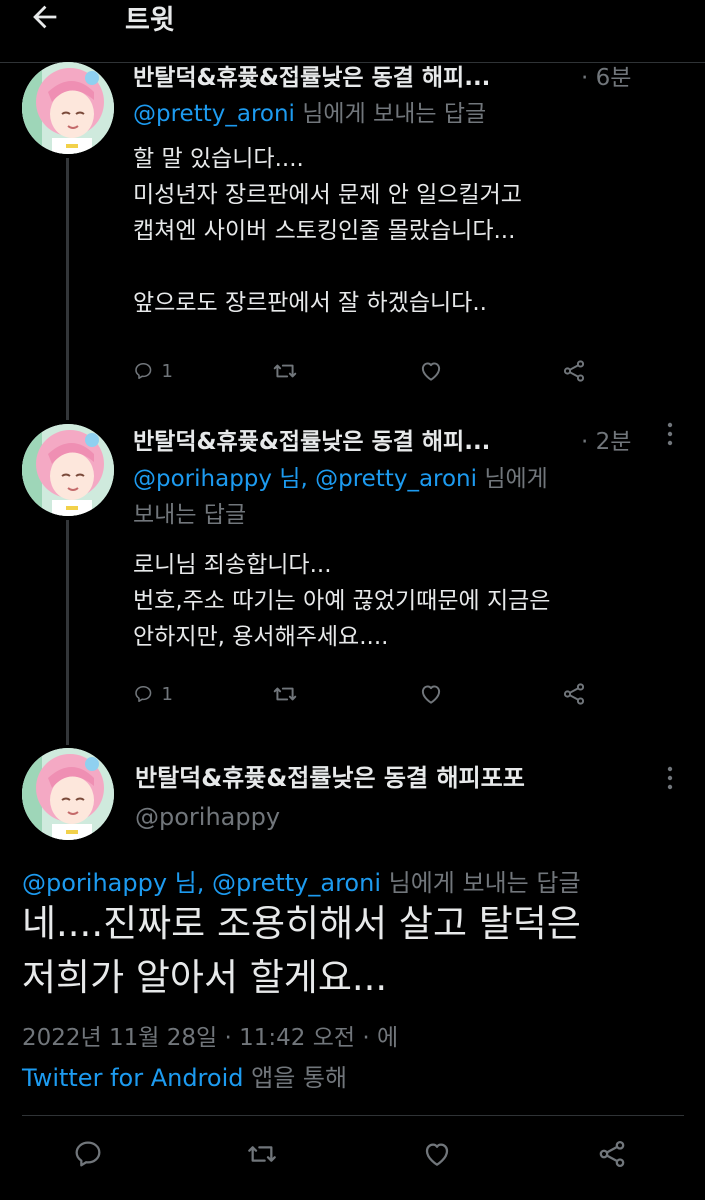 The width and height of the screenshot is (705, 1200). Describe the element at coordinates (353, 1115) in the screenshot. I see `divider` at that location.